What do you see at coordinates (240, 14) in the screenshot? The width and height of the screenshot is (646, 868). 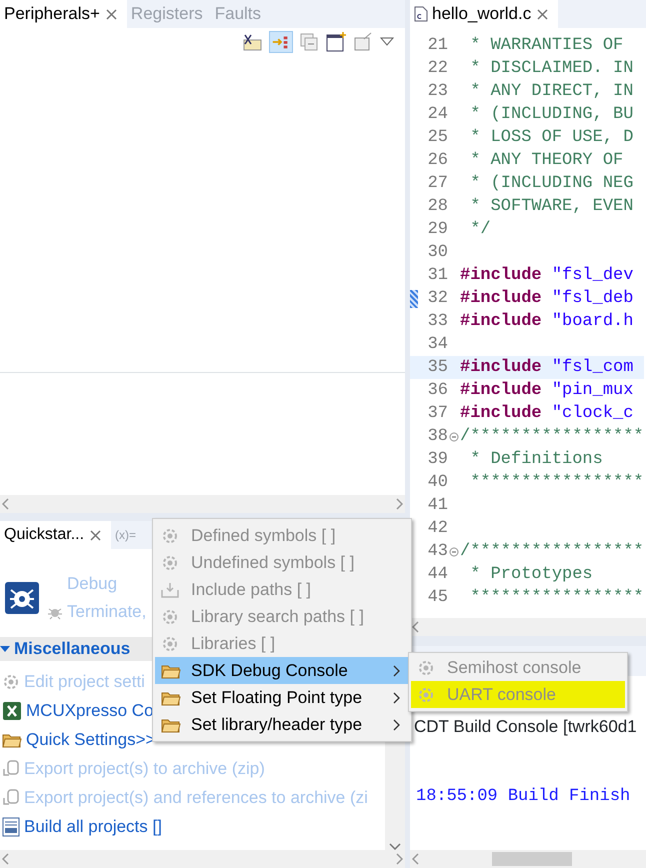 I see `tab: Faults` at bounding box center [240, 14].